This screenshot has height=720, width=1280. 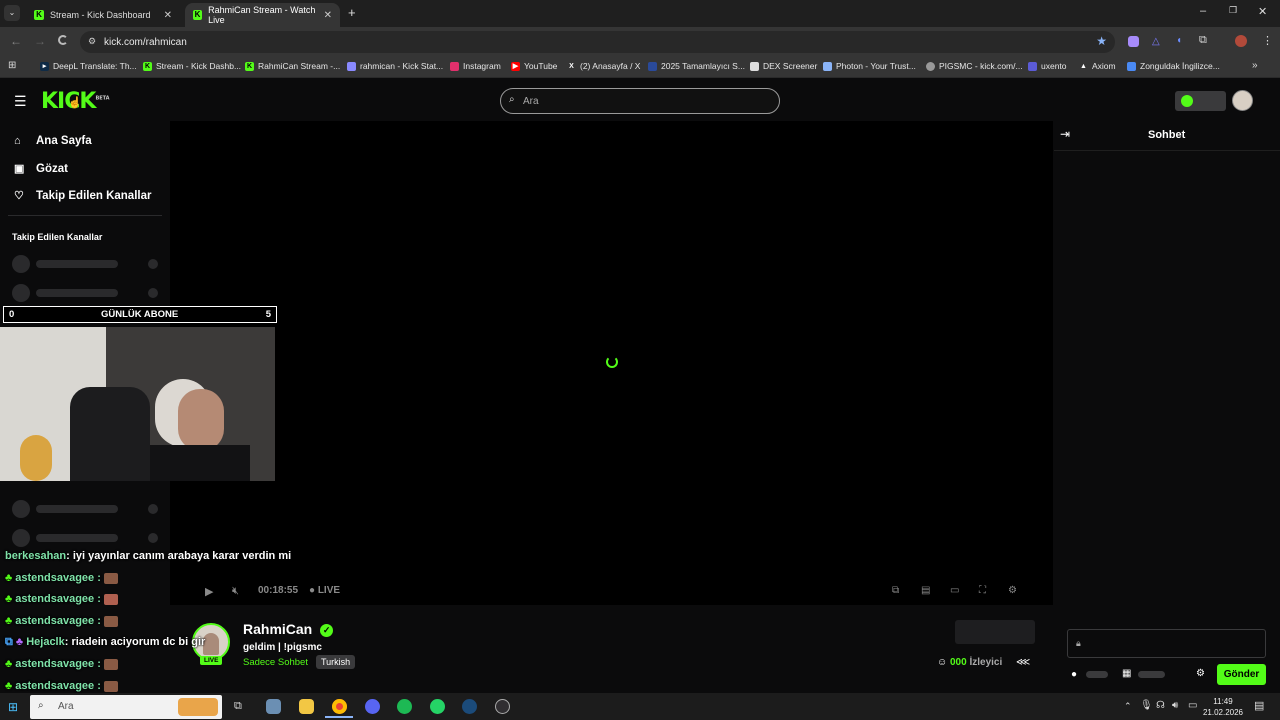 I want to click on notification-icon: ▤, so click(x=1259, y=705).